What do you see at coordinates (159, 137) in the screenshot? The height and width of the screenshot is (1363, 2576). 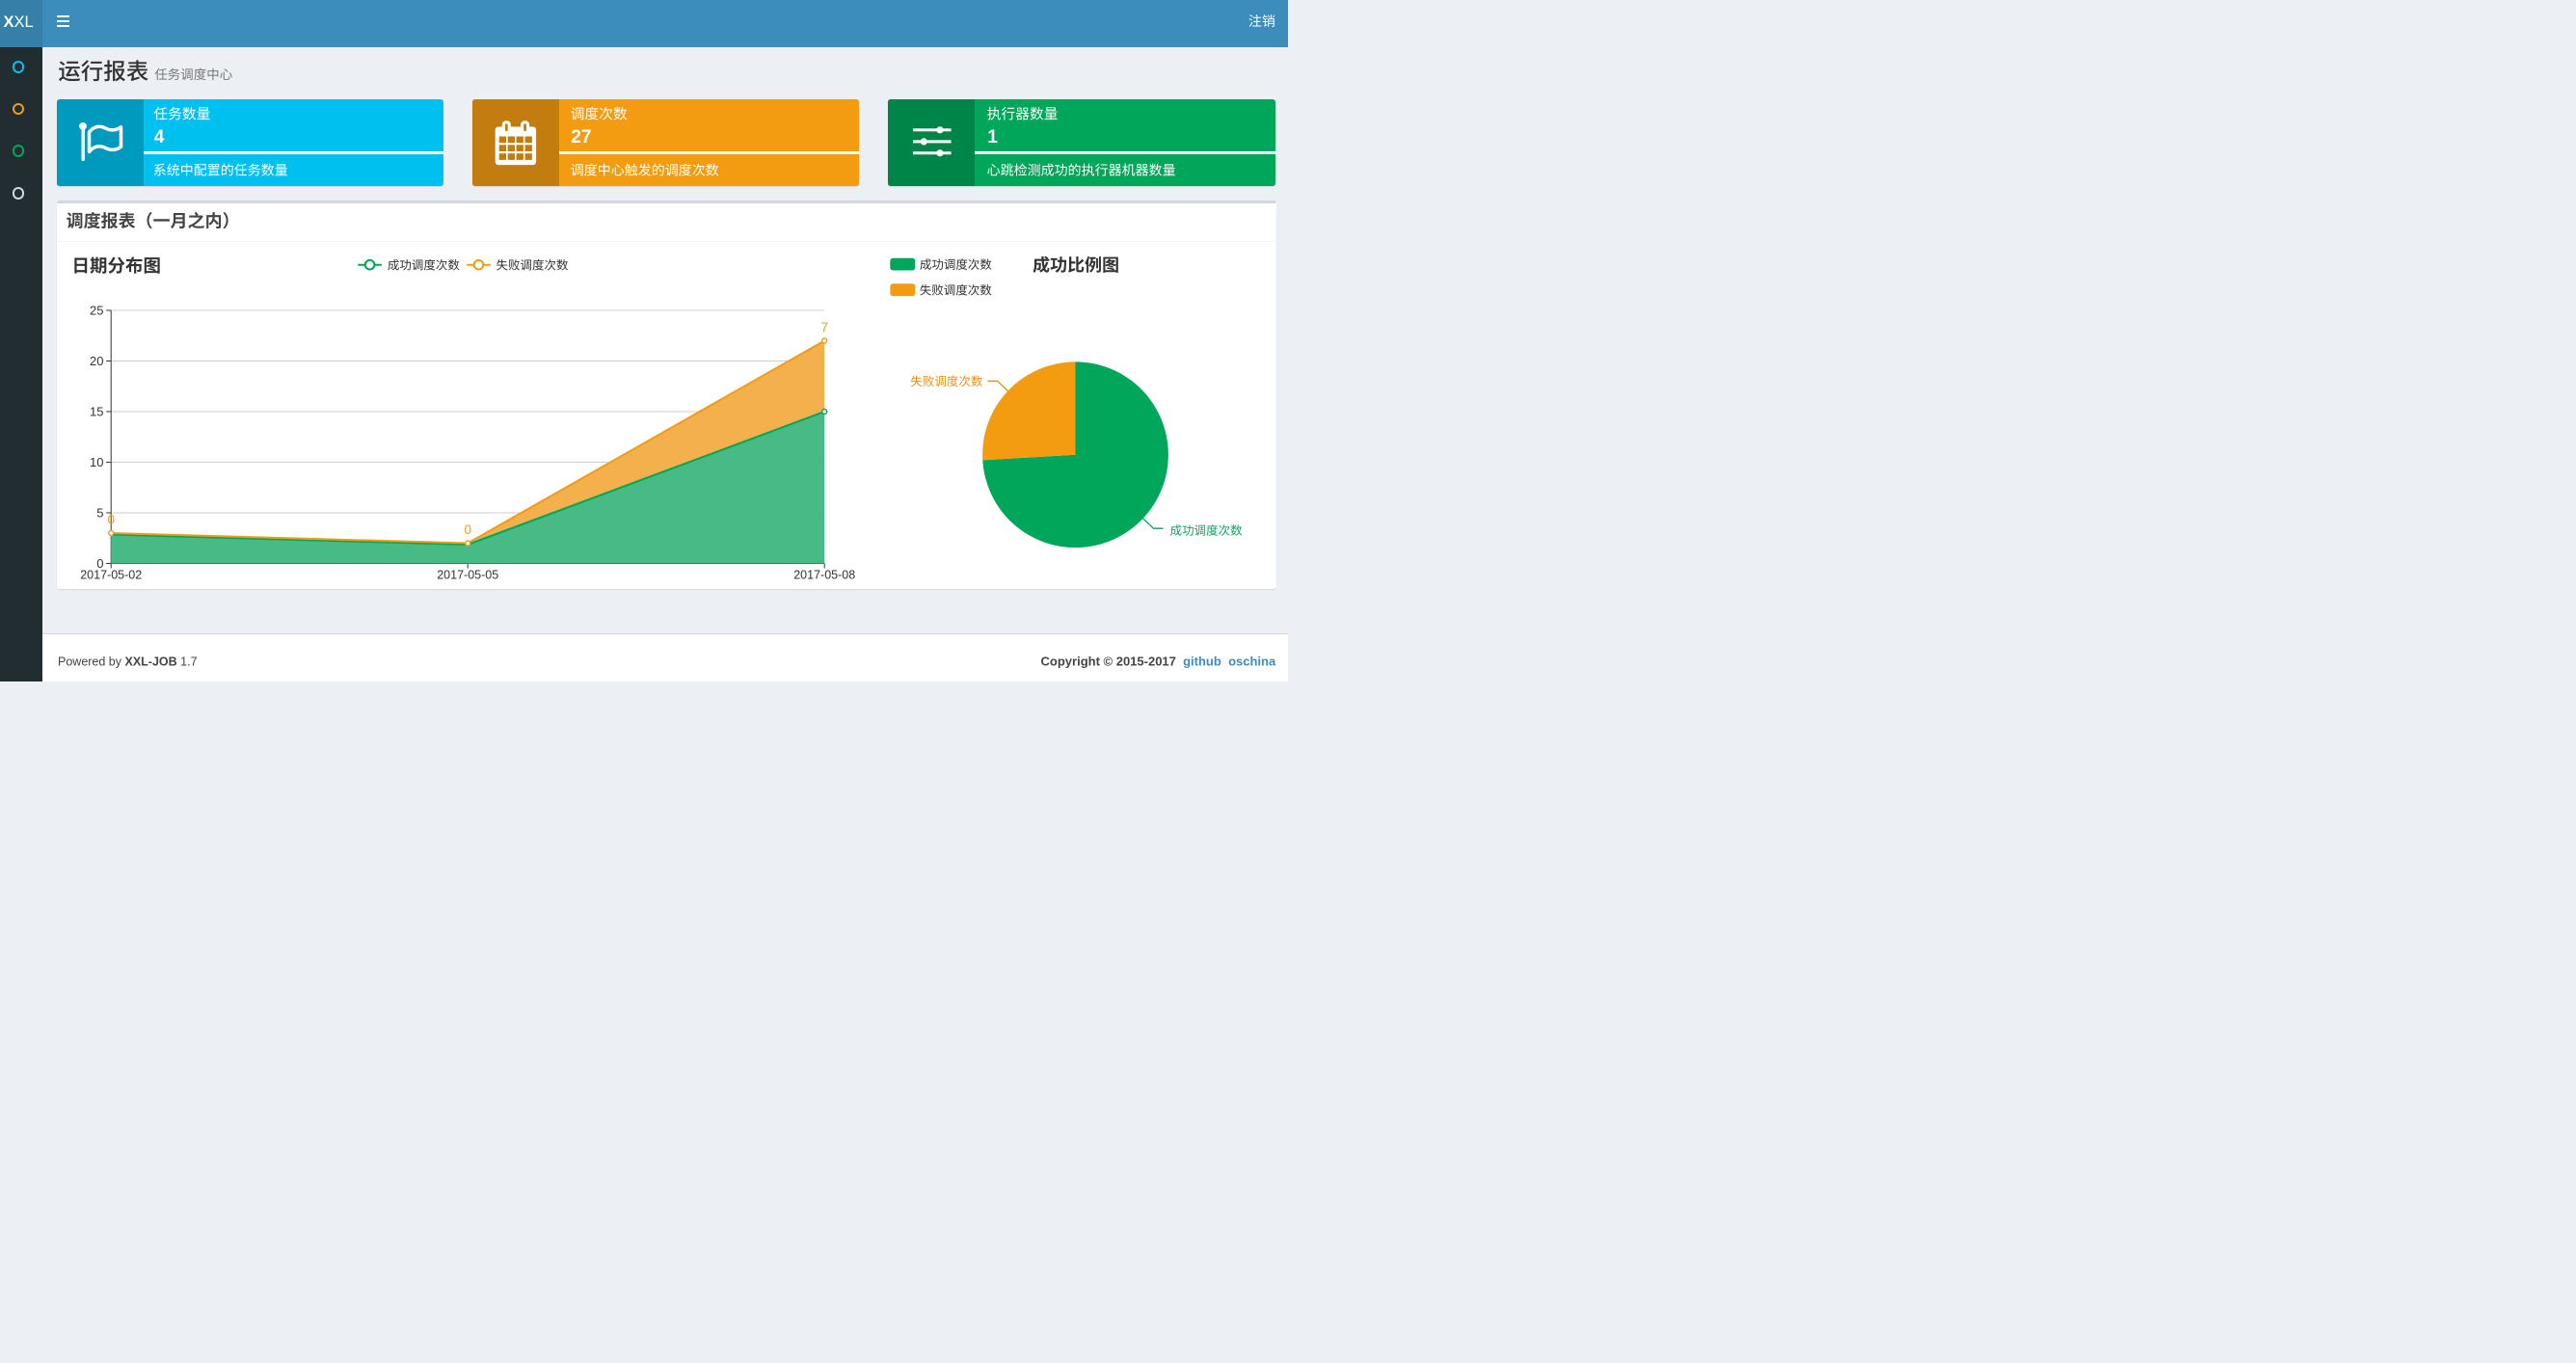 I see `svg-text: 4` at bounding box center [159, 137].